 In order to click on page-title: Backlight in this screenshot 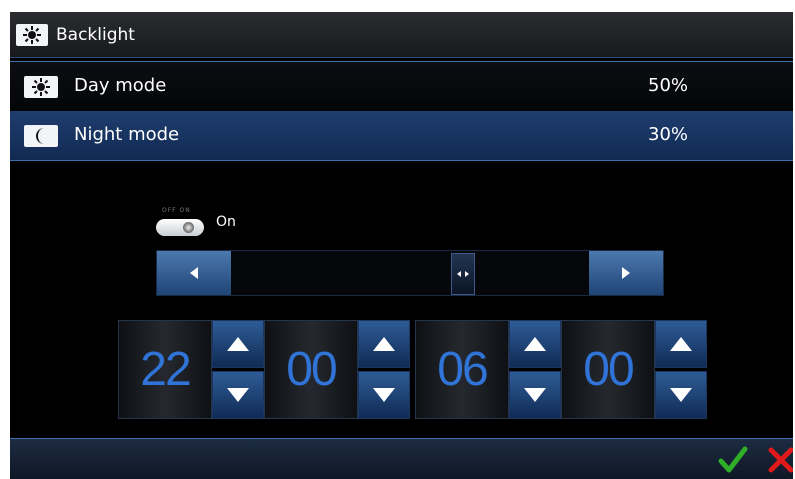, I will do `click(95, 35)`.